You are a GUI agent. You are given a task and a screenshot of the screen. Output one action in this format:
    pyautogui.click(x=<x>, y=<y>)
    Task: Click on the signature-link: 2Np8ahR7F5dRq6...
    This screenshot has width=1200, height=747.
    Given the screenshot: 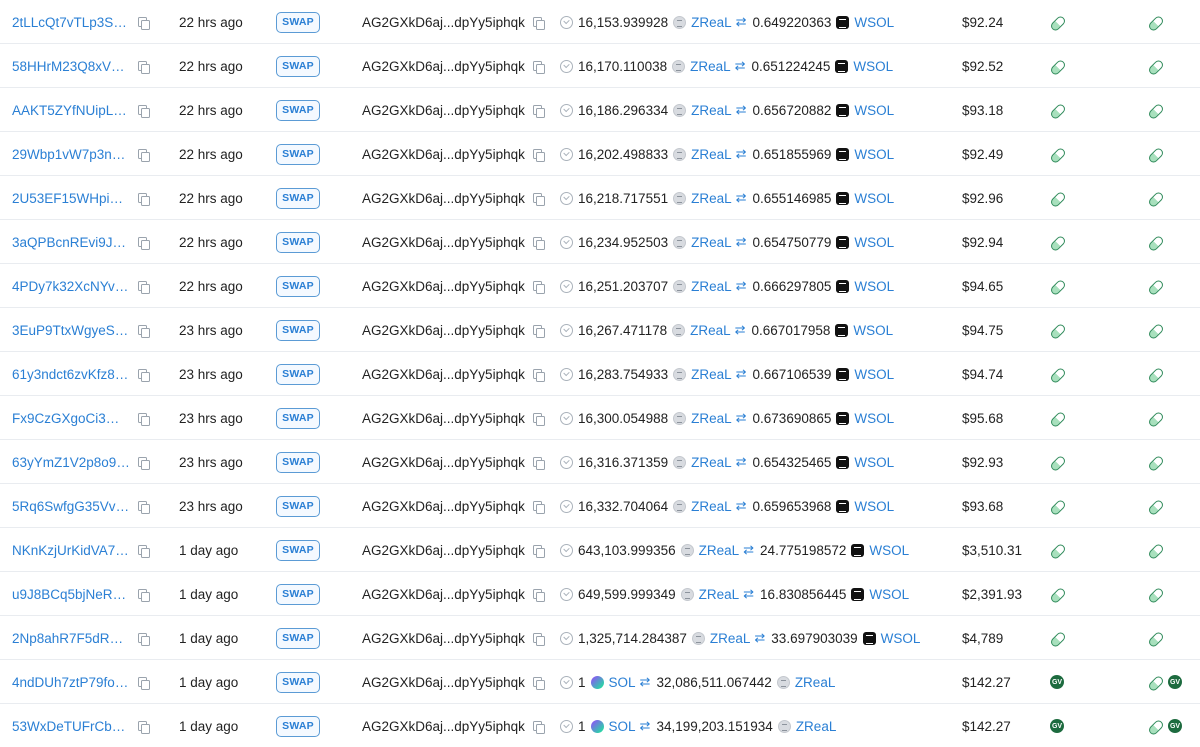 What is the action you would take?
    pyautogui.click(x=71, y=638)
    